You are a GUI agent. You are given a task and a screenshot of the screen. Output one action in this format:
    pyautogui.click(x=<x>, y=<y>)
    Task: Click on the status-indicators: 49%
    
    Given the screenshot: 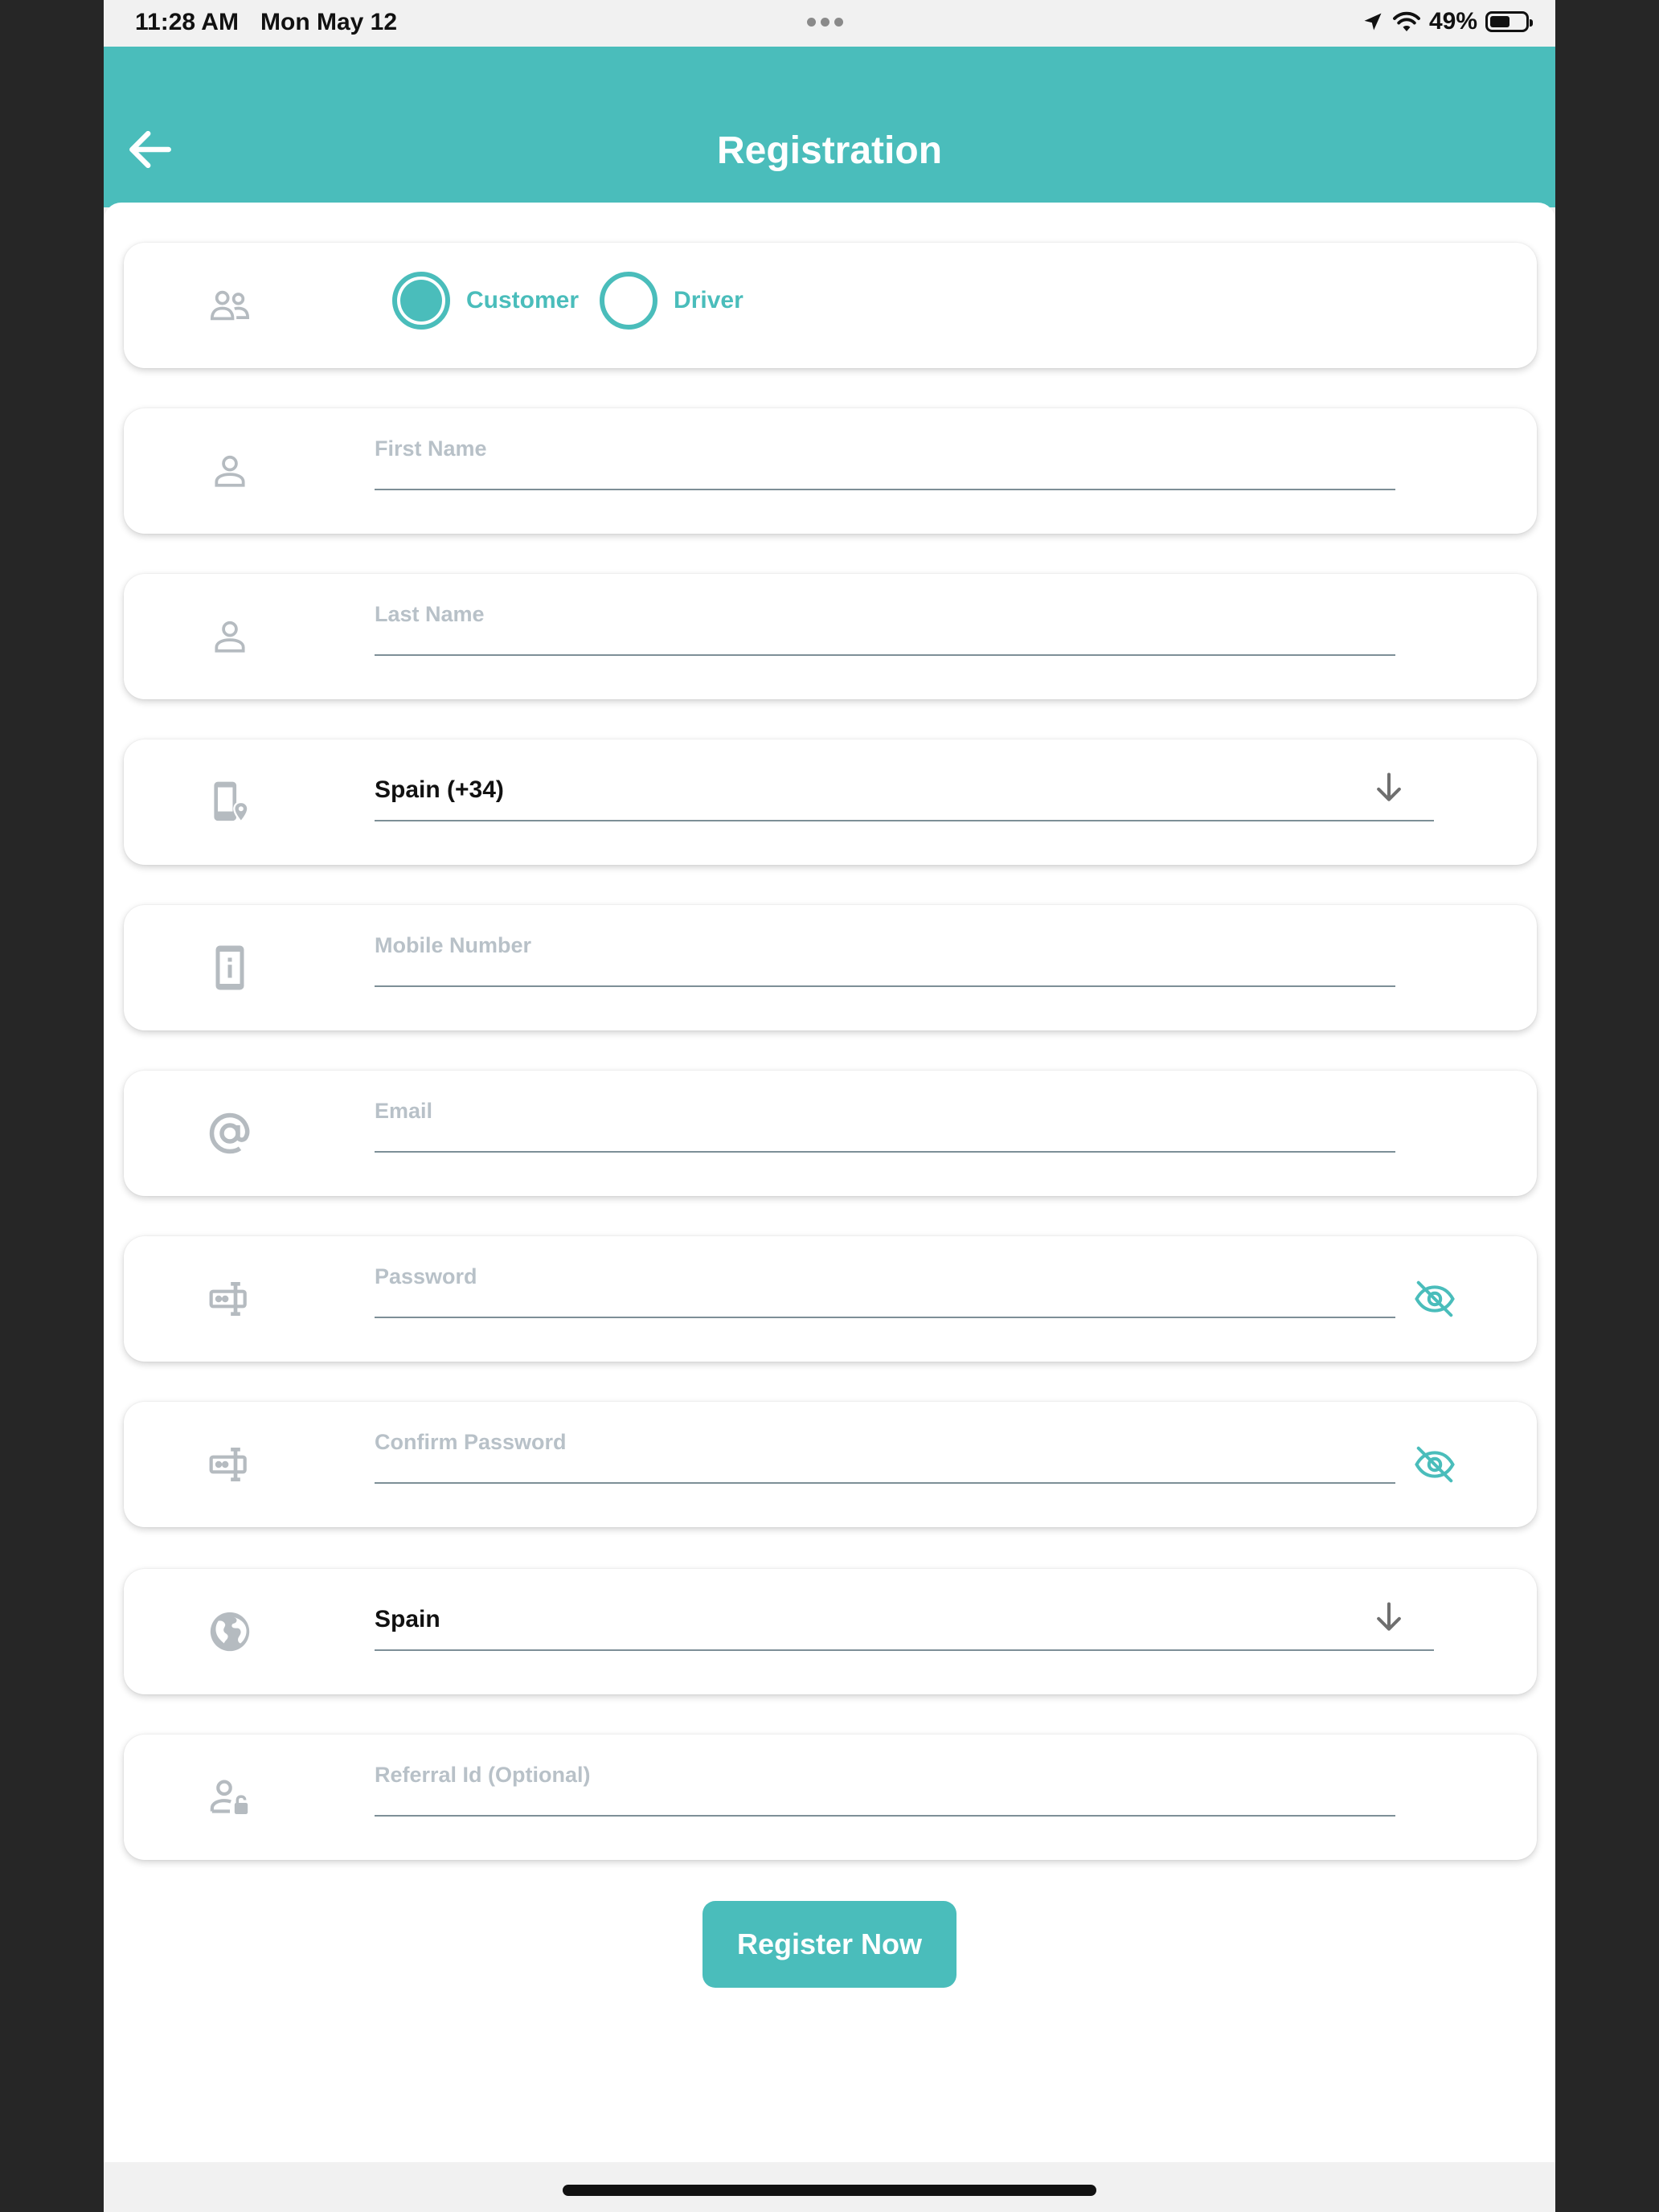 What is the action you would take?
    pyautogui.click(x=1447, y=21)
    